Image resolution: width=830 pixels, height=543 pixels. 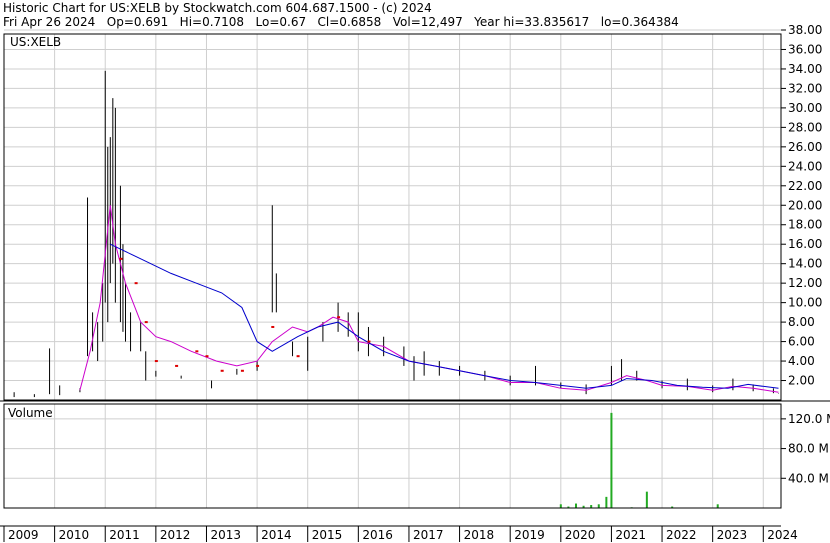 I want to click on year-label: 2013, so click(x=225, y=535).